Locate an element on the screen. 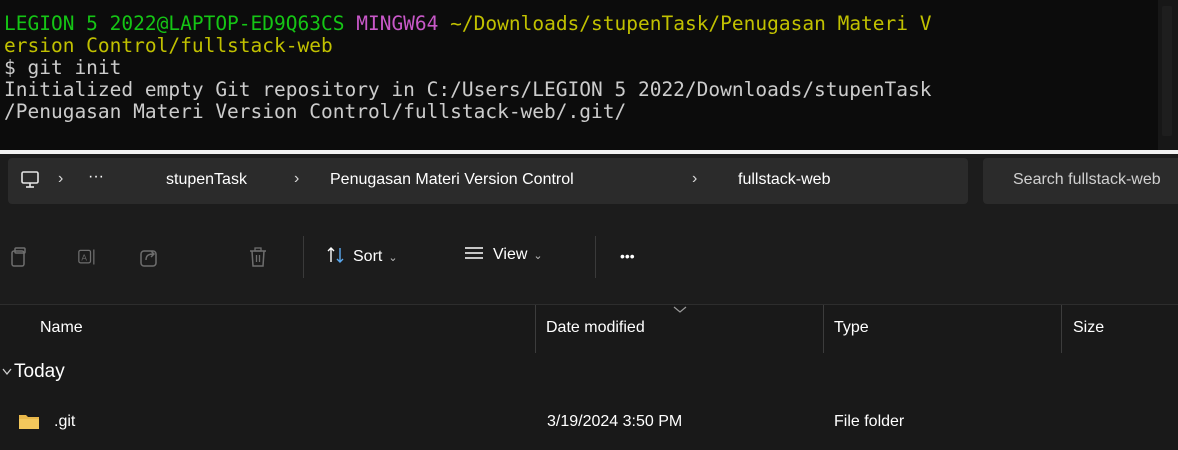  rename-icon: A is located at coordinates (88, 257).